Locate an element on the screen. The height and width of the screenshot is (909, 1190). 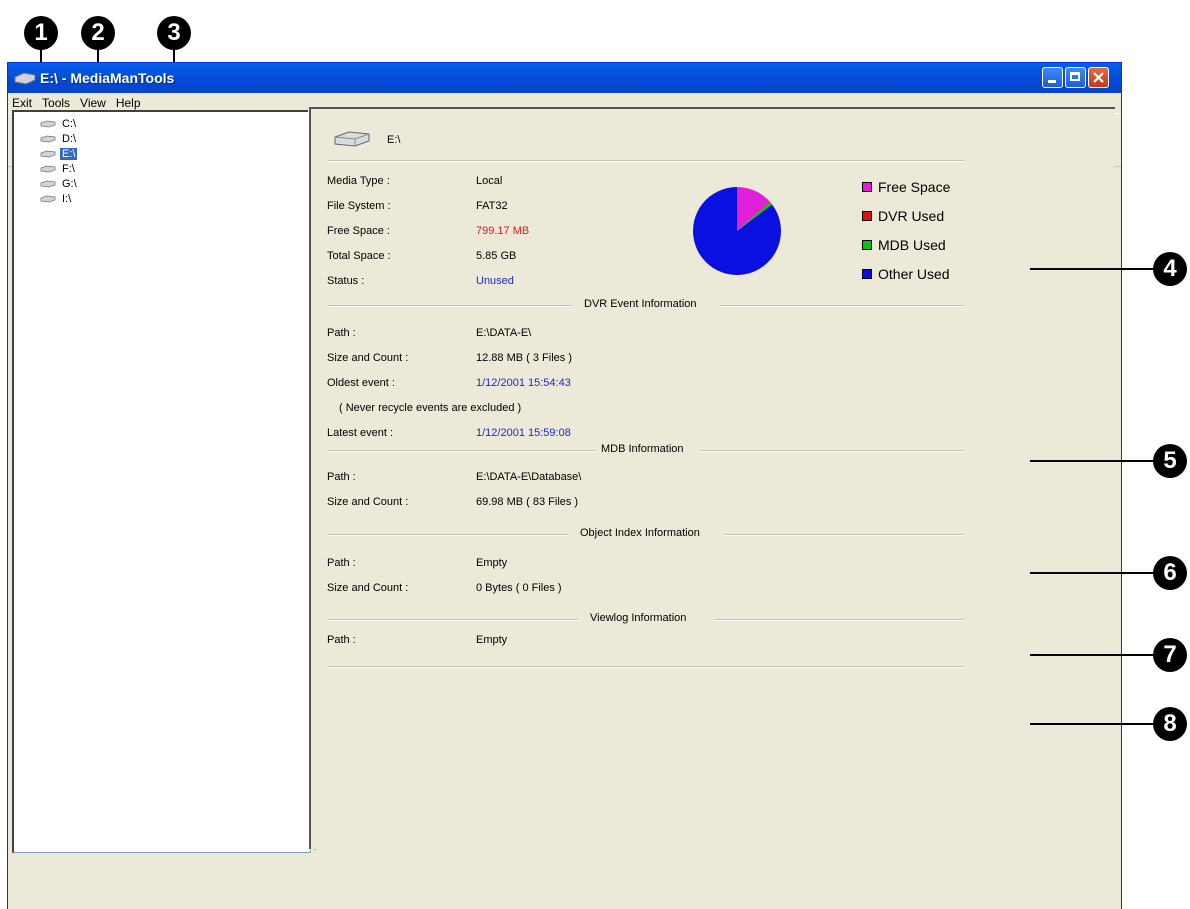
mdb-section-header: MDB Information is located at coordinates (646, 450).